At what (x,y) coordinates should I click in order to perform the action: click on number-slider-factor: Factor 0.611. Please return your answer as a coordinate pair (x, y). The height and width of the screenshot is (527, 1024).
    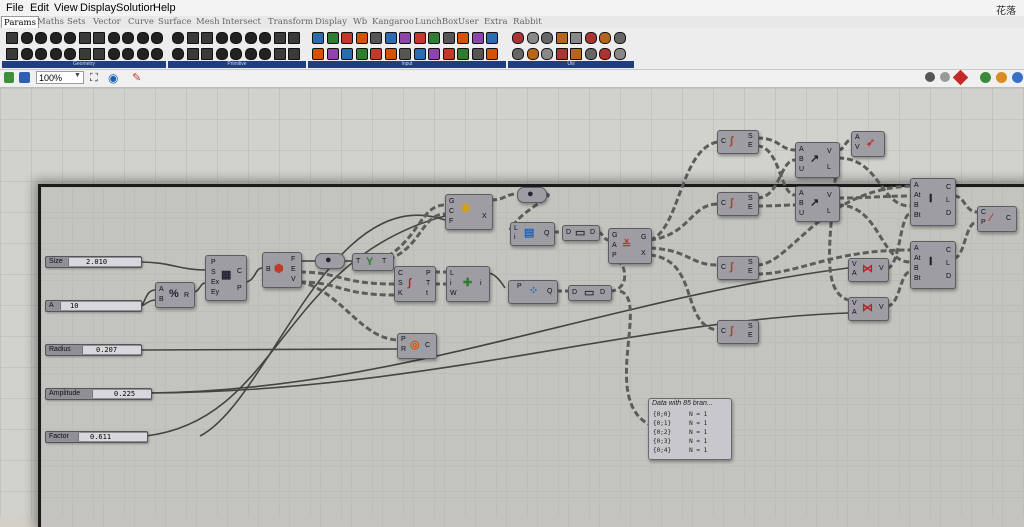
    Looking at the image, I should click on (96, 437).